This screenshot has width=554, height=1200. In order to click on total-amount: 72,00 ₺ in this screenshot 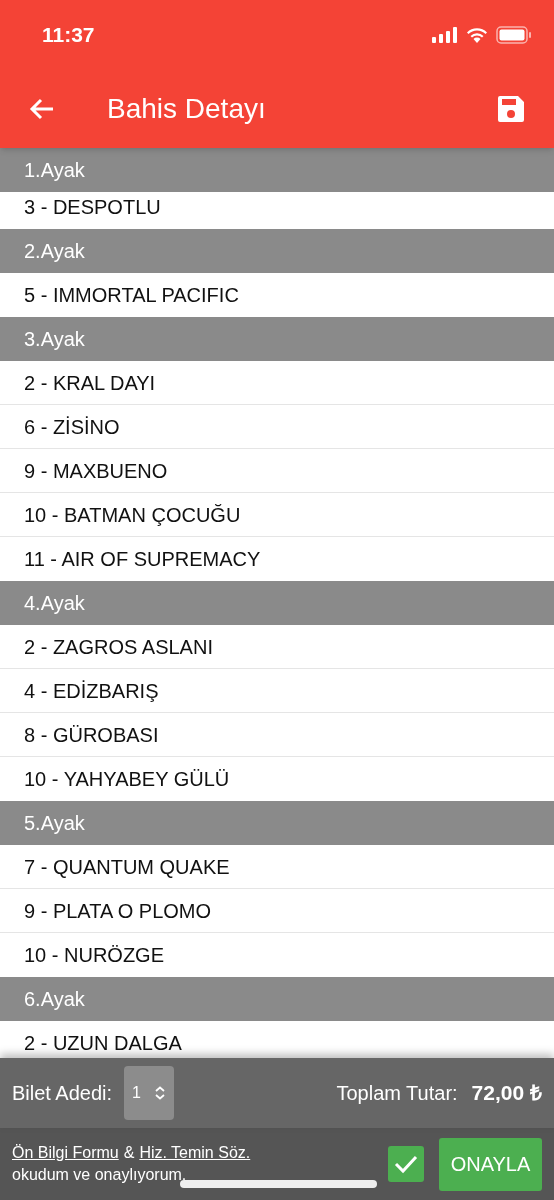, I will do `click(506, 1093)`.